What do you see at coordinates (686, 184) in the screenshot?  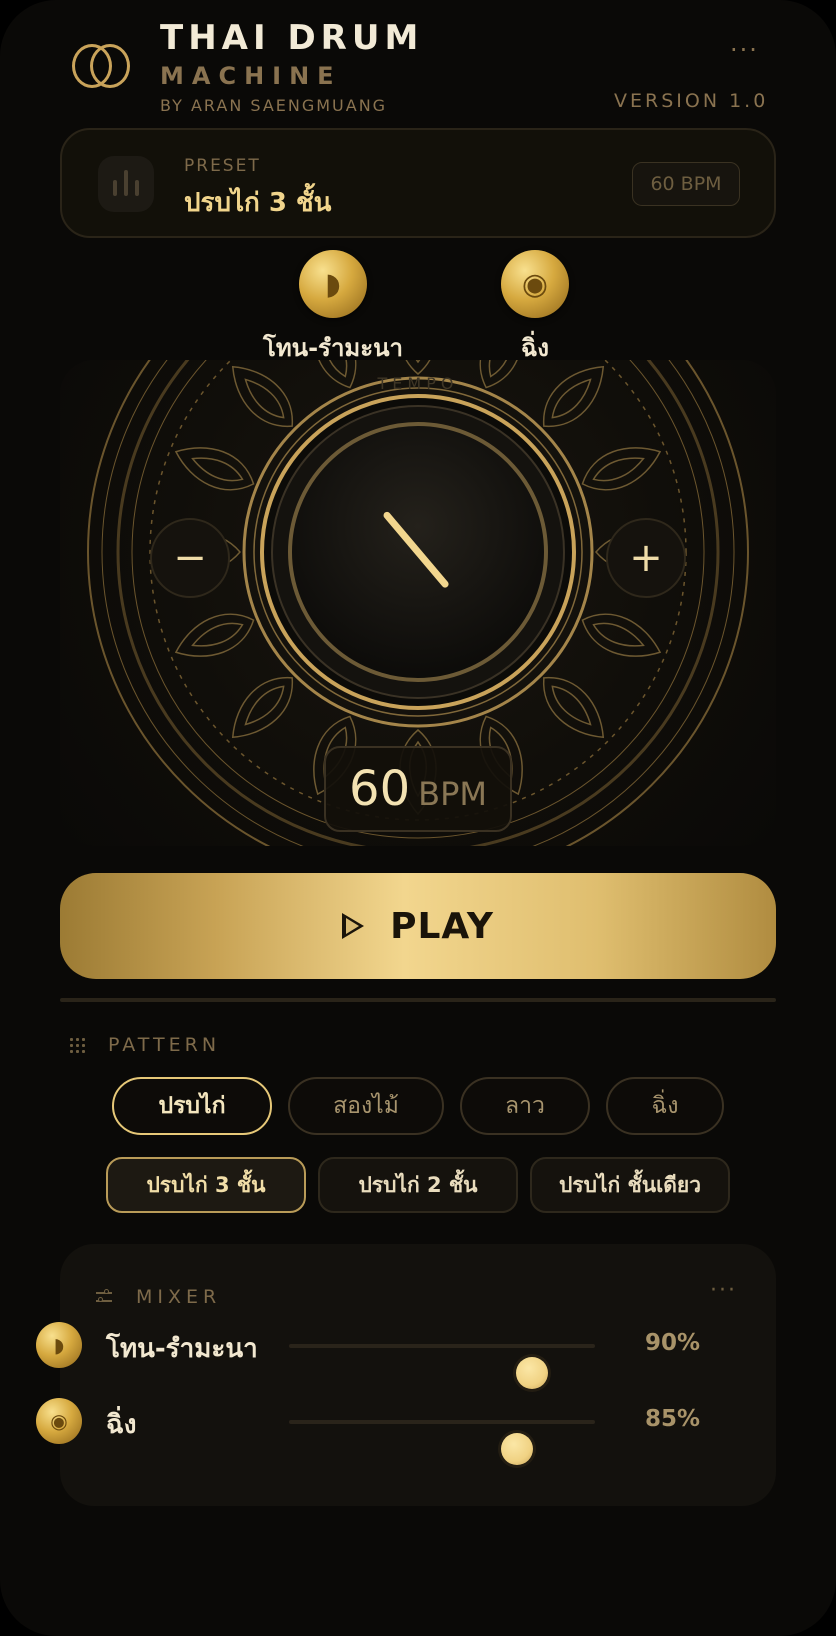 I see `preset-bpm-badge: 60 BPM` at bounding box center [686, 184].